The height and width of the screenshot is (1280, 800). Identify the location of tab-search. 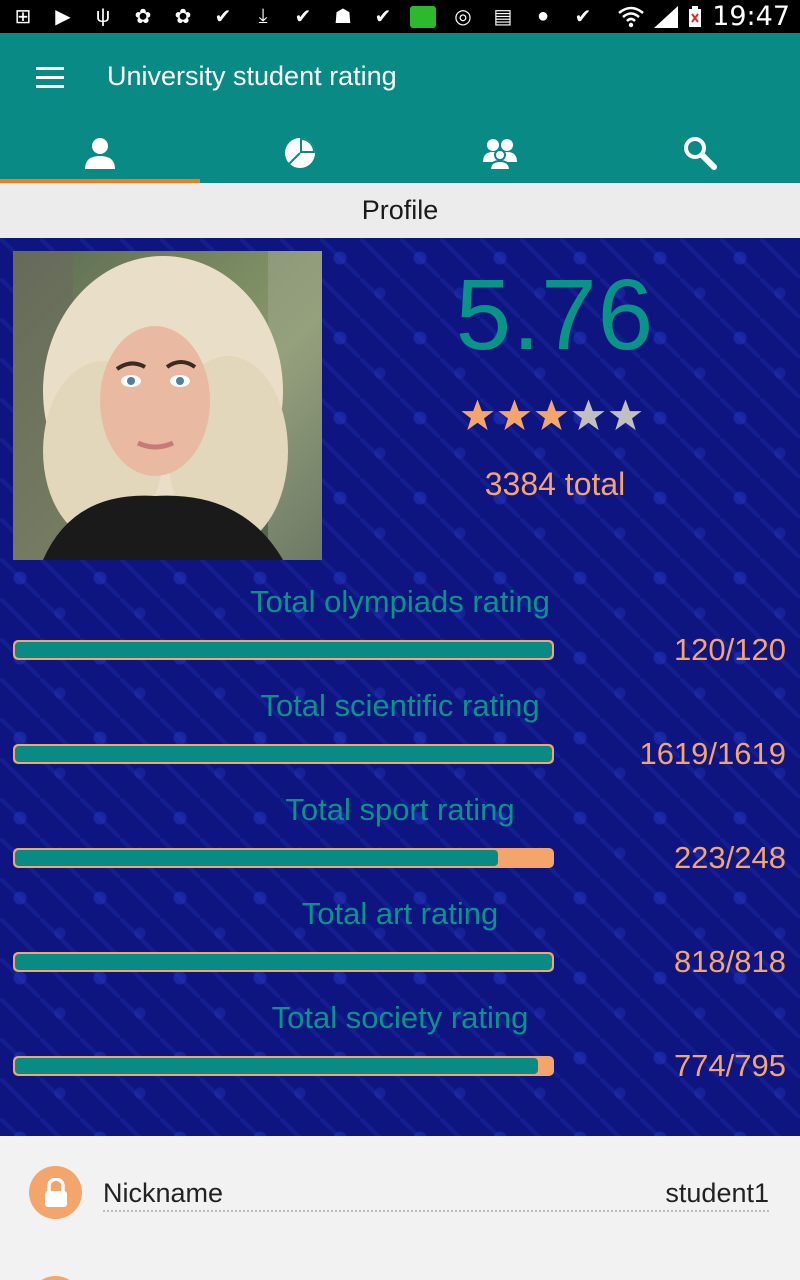
(700, 153).